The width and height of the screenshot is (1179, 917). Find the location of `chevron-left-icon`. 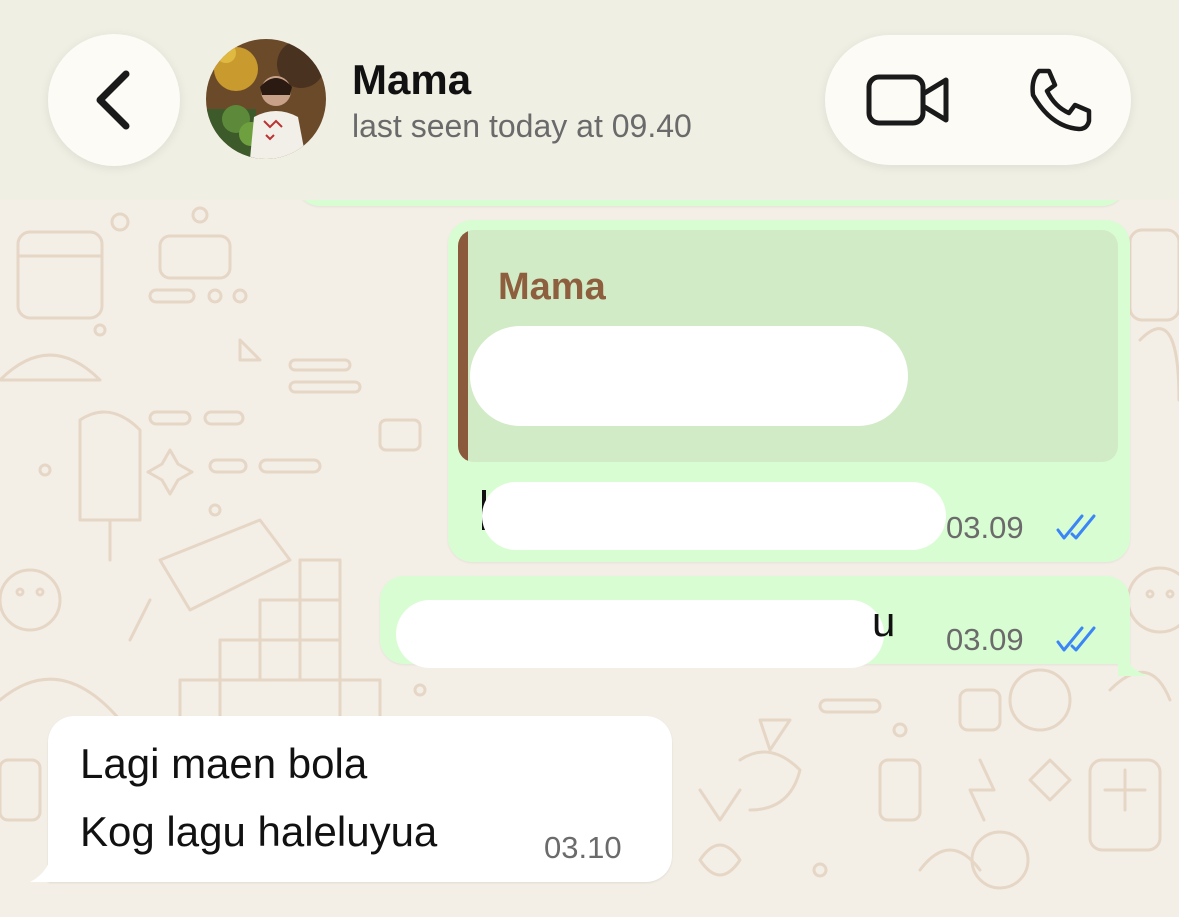

chevron-left-icon is located at coordinates (113, 100).